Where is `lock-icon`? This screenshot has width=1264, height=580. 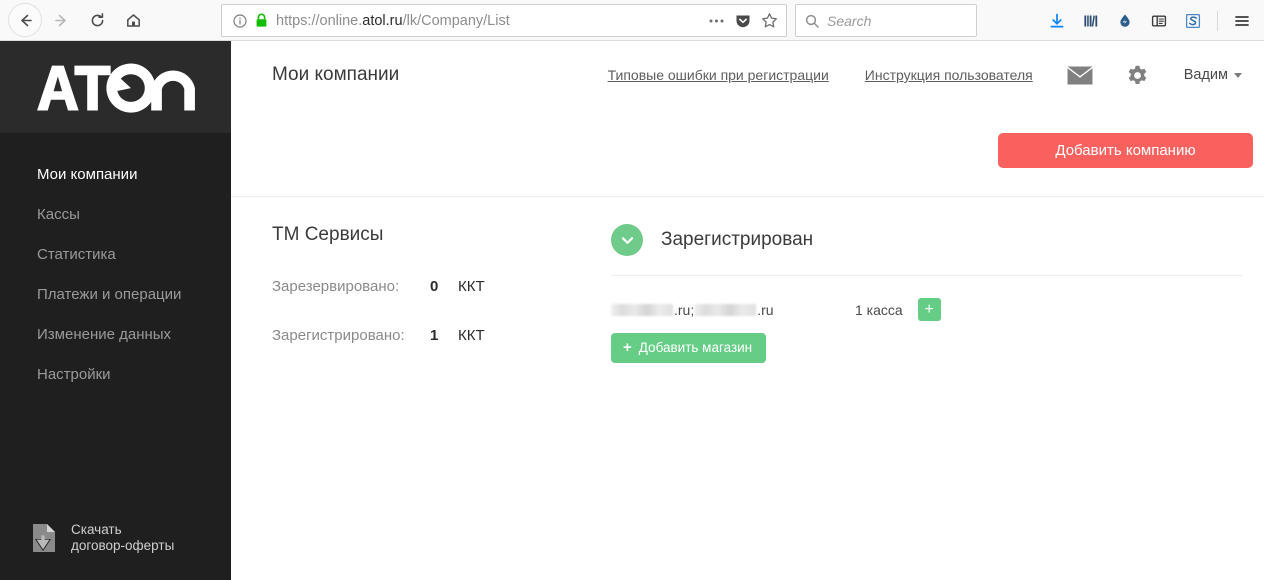
lock-icon is located at coordinates (261, 20).